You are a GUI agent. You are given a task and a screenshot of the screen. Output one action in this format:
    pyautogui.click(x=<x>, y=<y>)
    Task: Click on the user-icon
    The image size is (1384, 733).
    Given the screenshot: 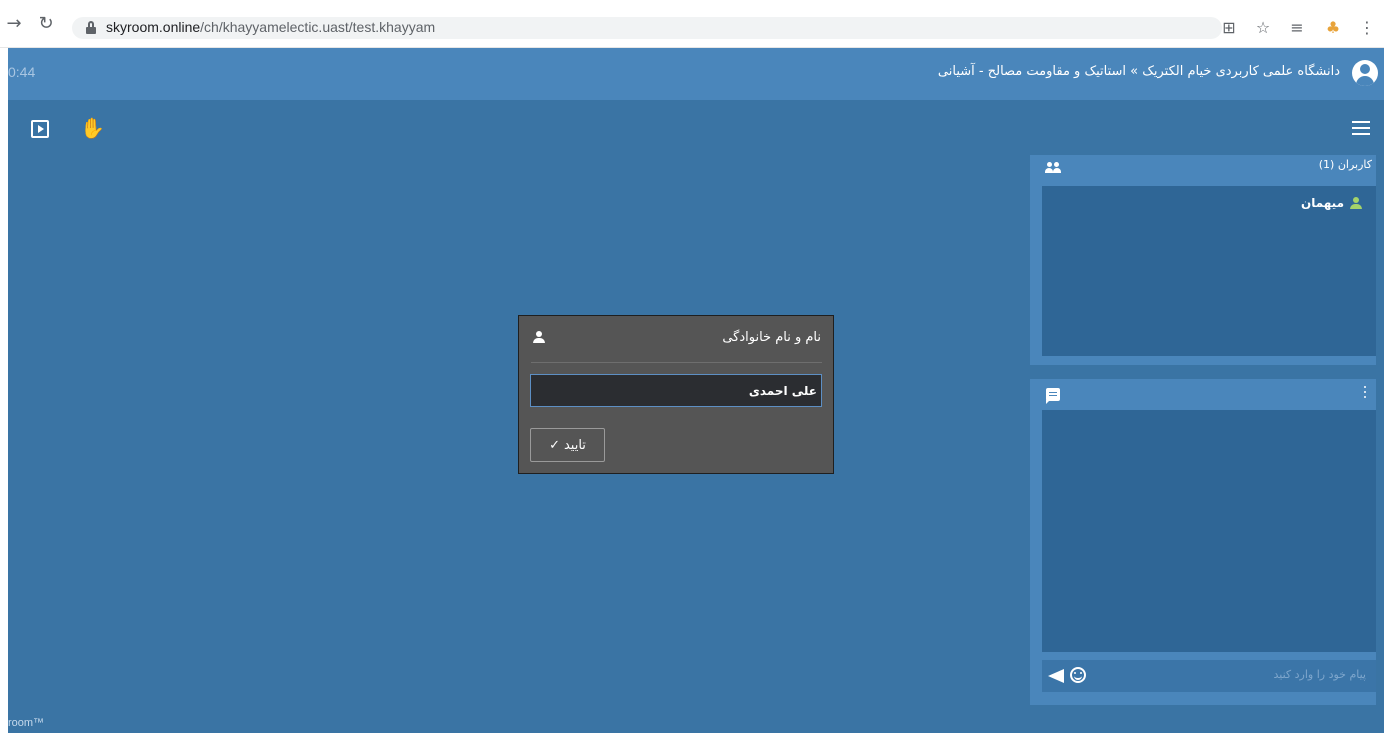 What is the action you would take?
    pyautogui.click(x=1356, y=203)
    